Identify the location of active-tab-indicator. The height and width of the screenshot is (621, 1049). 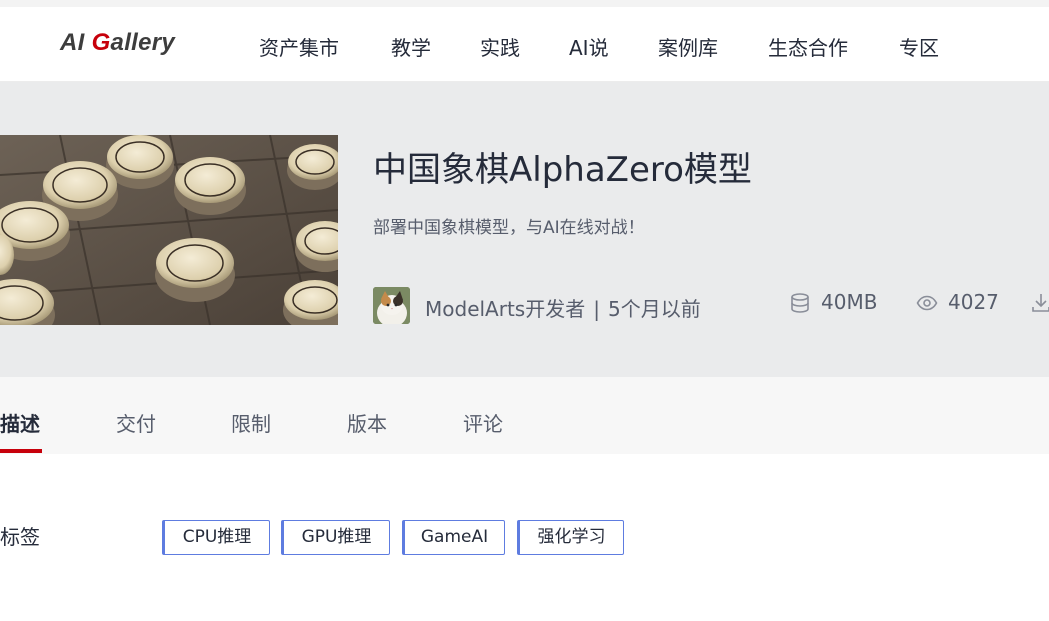
(21, 451).